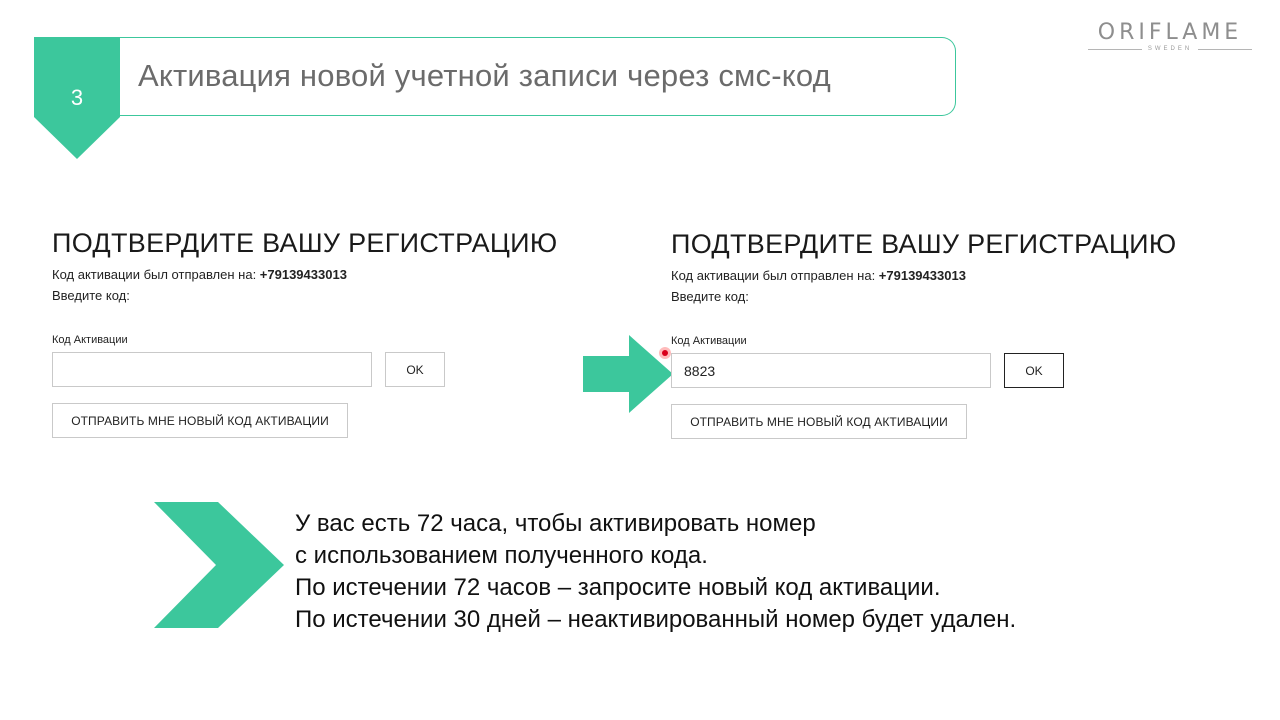 The width and height of the screenshot is (1280, 720). I want to click on logo-rule-right, so click(1225, 49).